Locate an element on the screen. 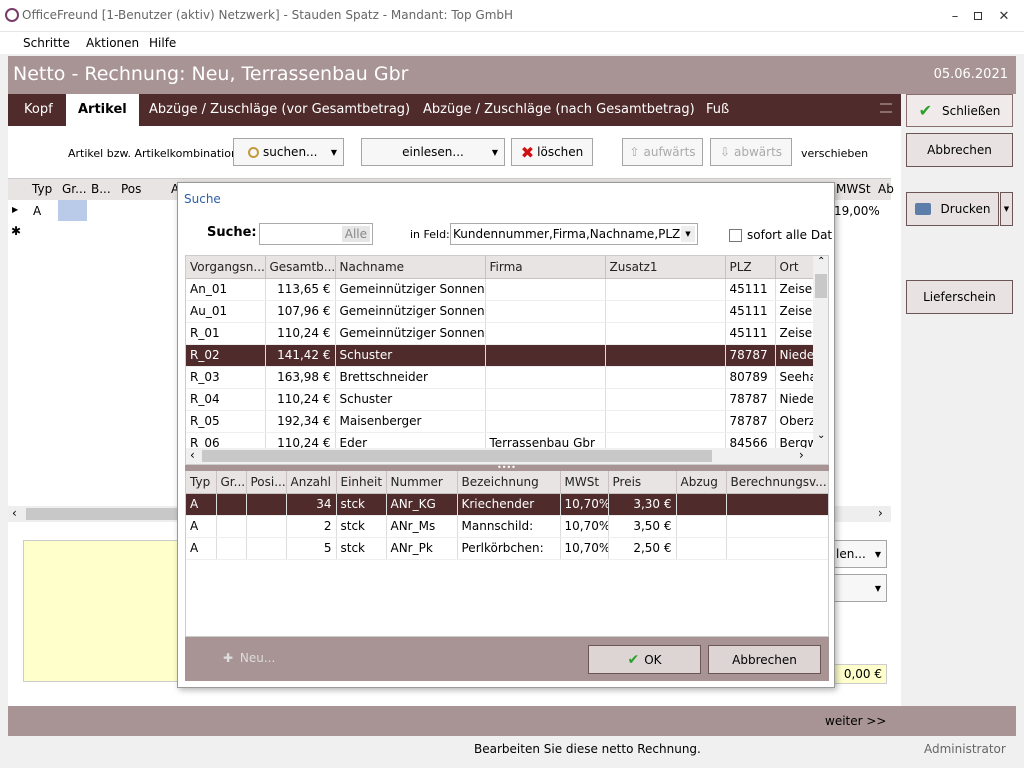  details-header-abzug: Abzug is located at coordinates (701, 482).